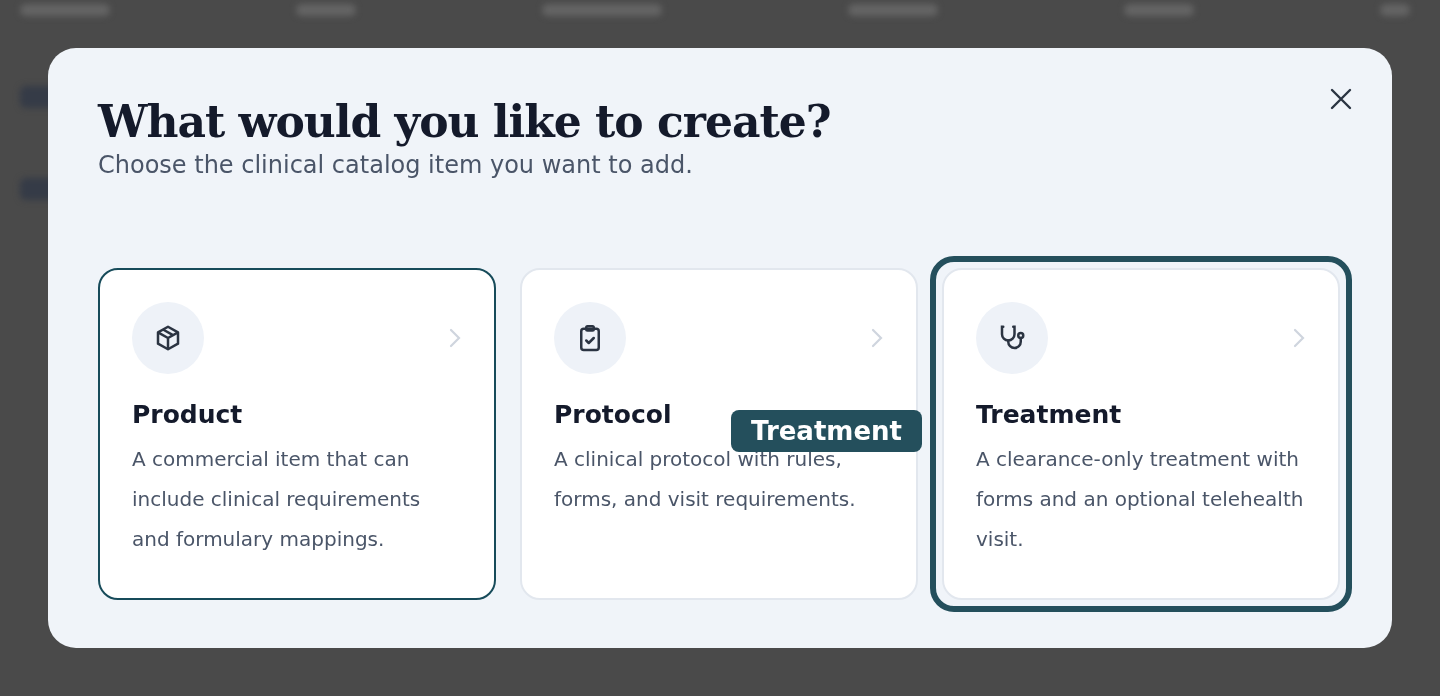 The image size is (1440, 696). Describe the element at coordinates (1341, 99) in the screenshot. I see `close-icon` at that location.